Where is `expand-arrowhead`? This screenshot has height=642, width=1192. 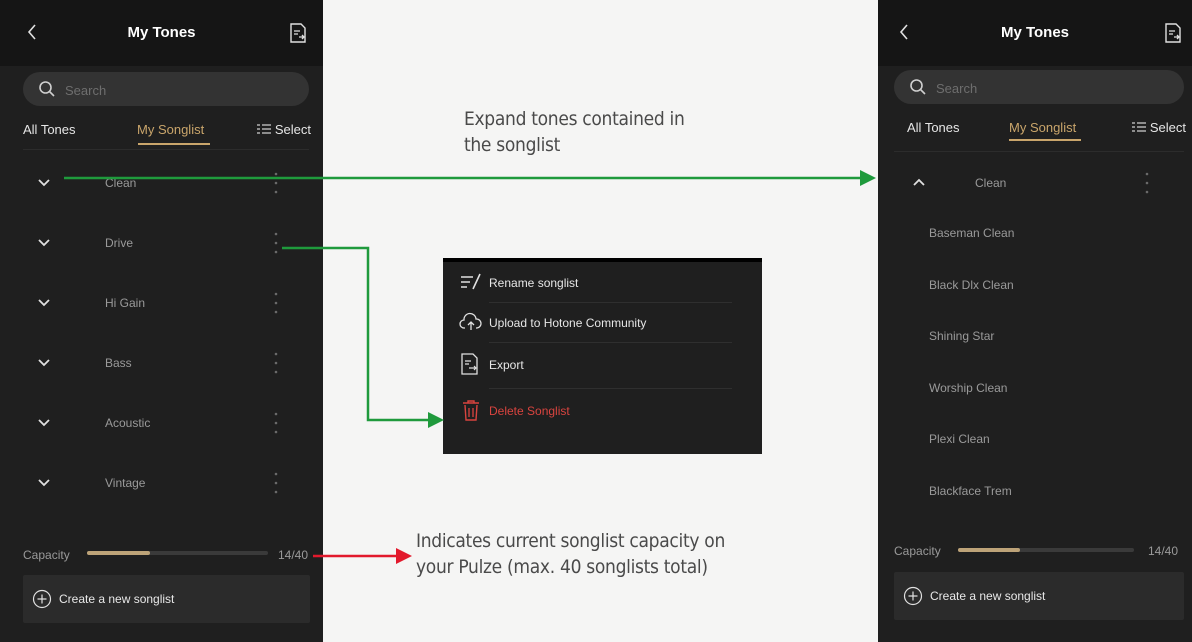 expand-arrowhead is located at coordinates (868, 178).